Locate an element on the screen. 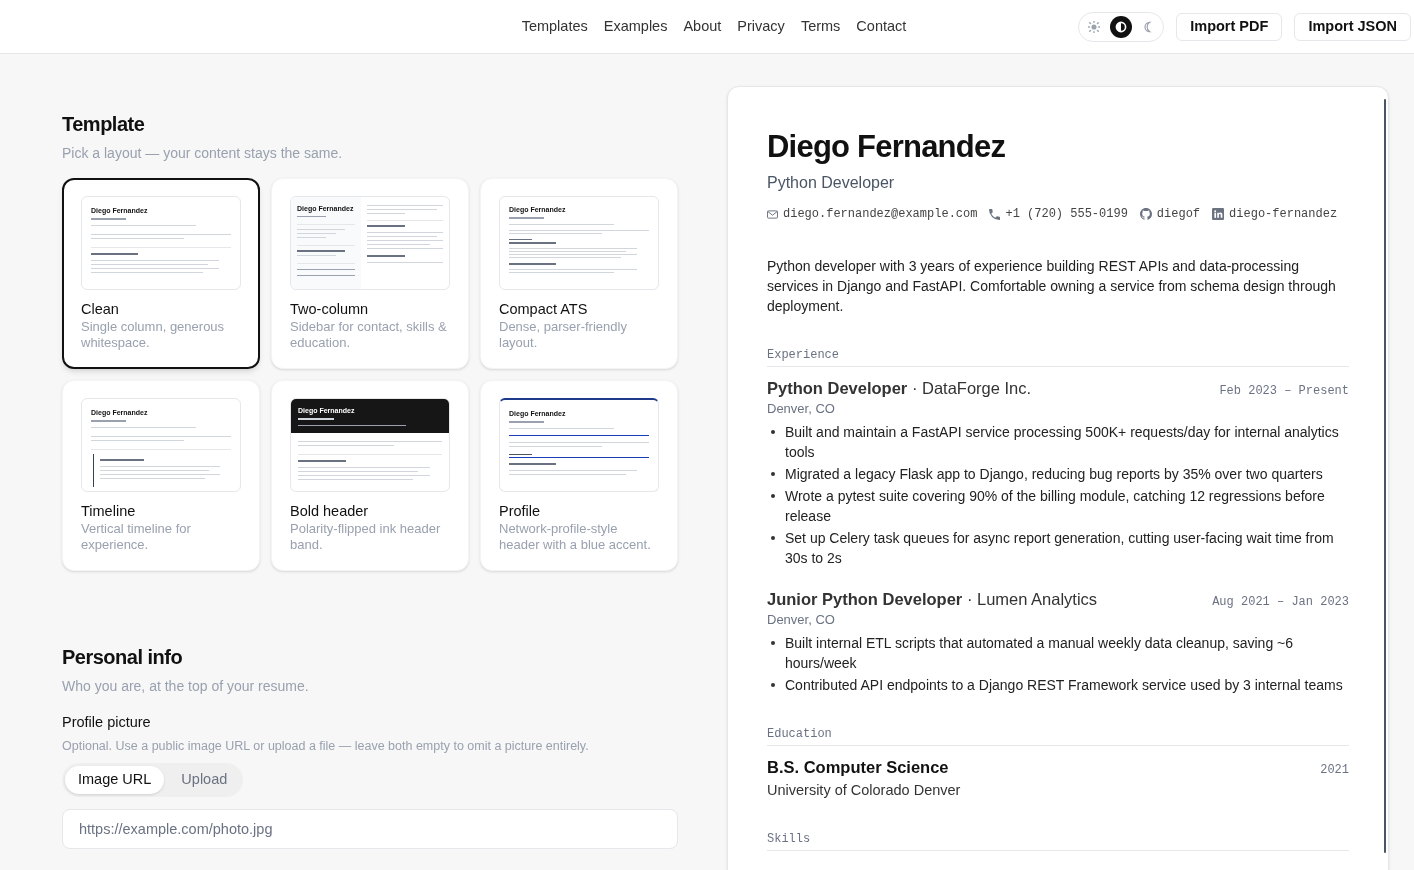 This screenshot has width=1414, height=870. template-name: Clean is located at coordinates (100, 309).